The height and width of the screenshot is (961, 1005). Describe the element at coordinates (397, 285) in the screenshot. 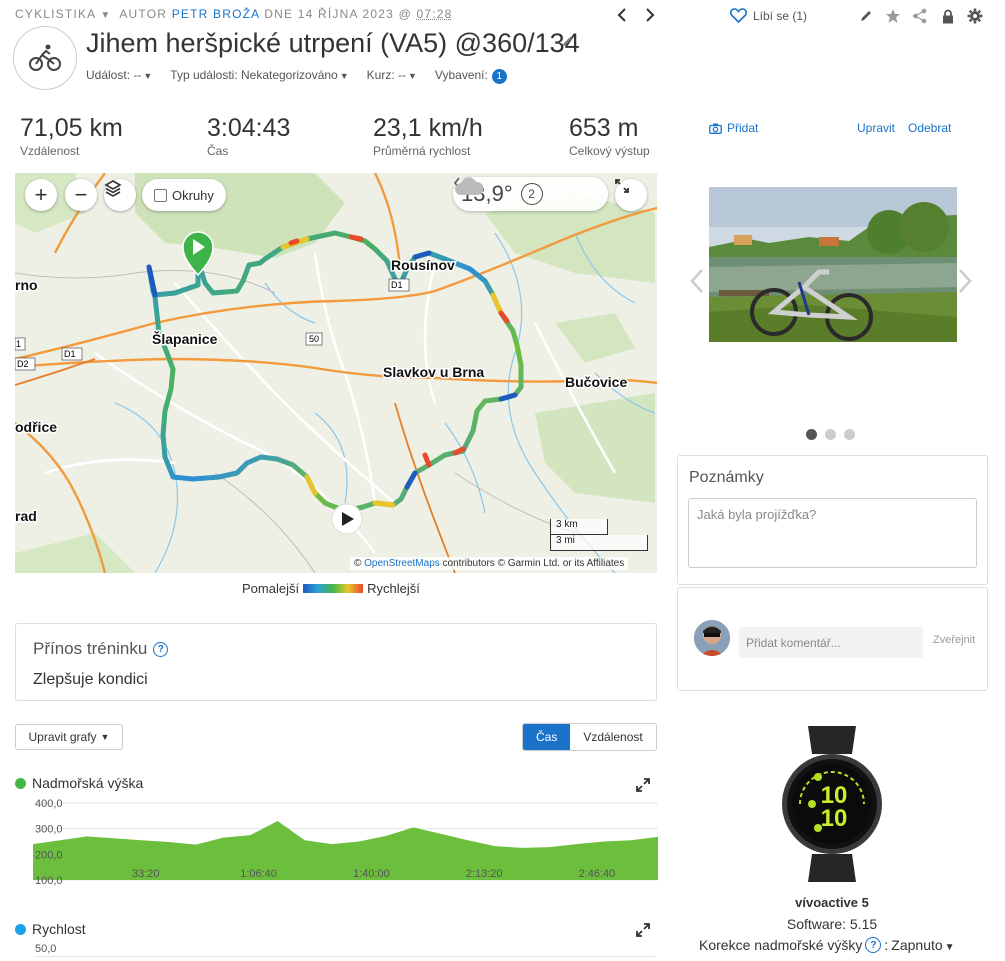

I see `road-label-d1-c: D1` at that location.